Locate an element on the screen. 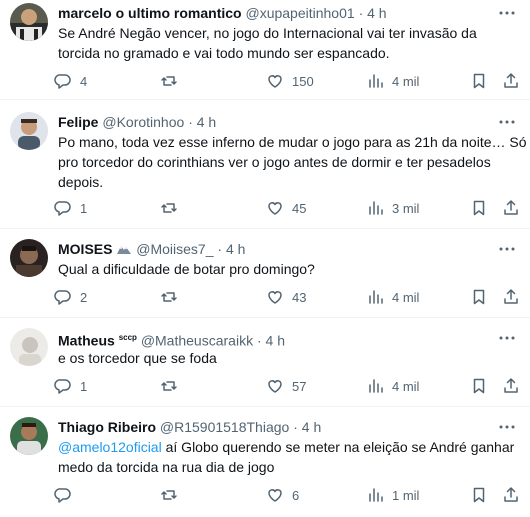 The height and width of the screenshot is (517, 530). reply-button: 2 is located at coordinates (70, 297).